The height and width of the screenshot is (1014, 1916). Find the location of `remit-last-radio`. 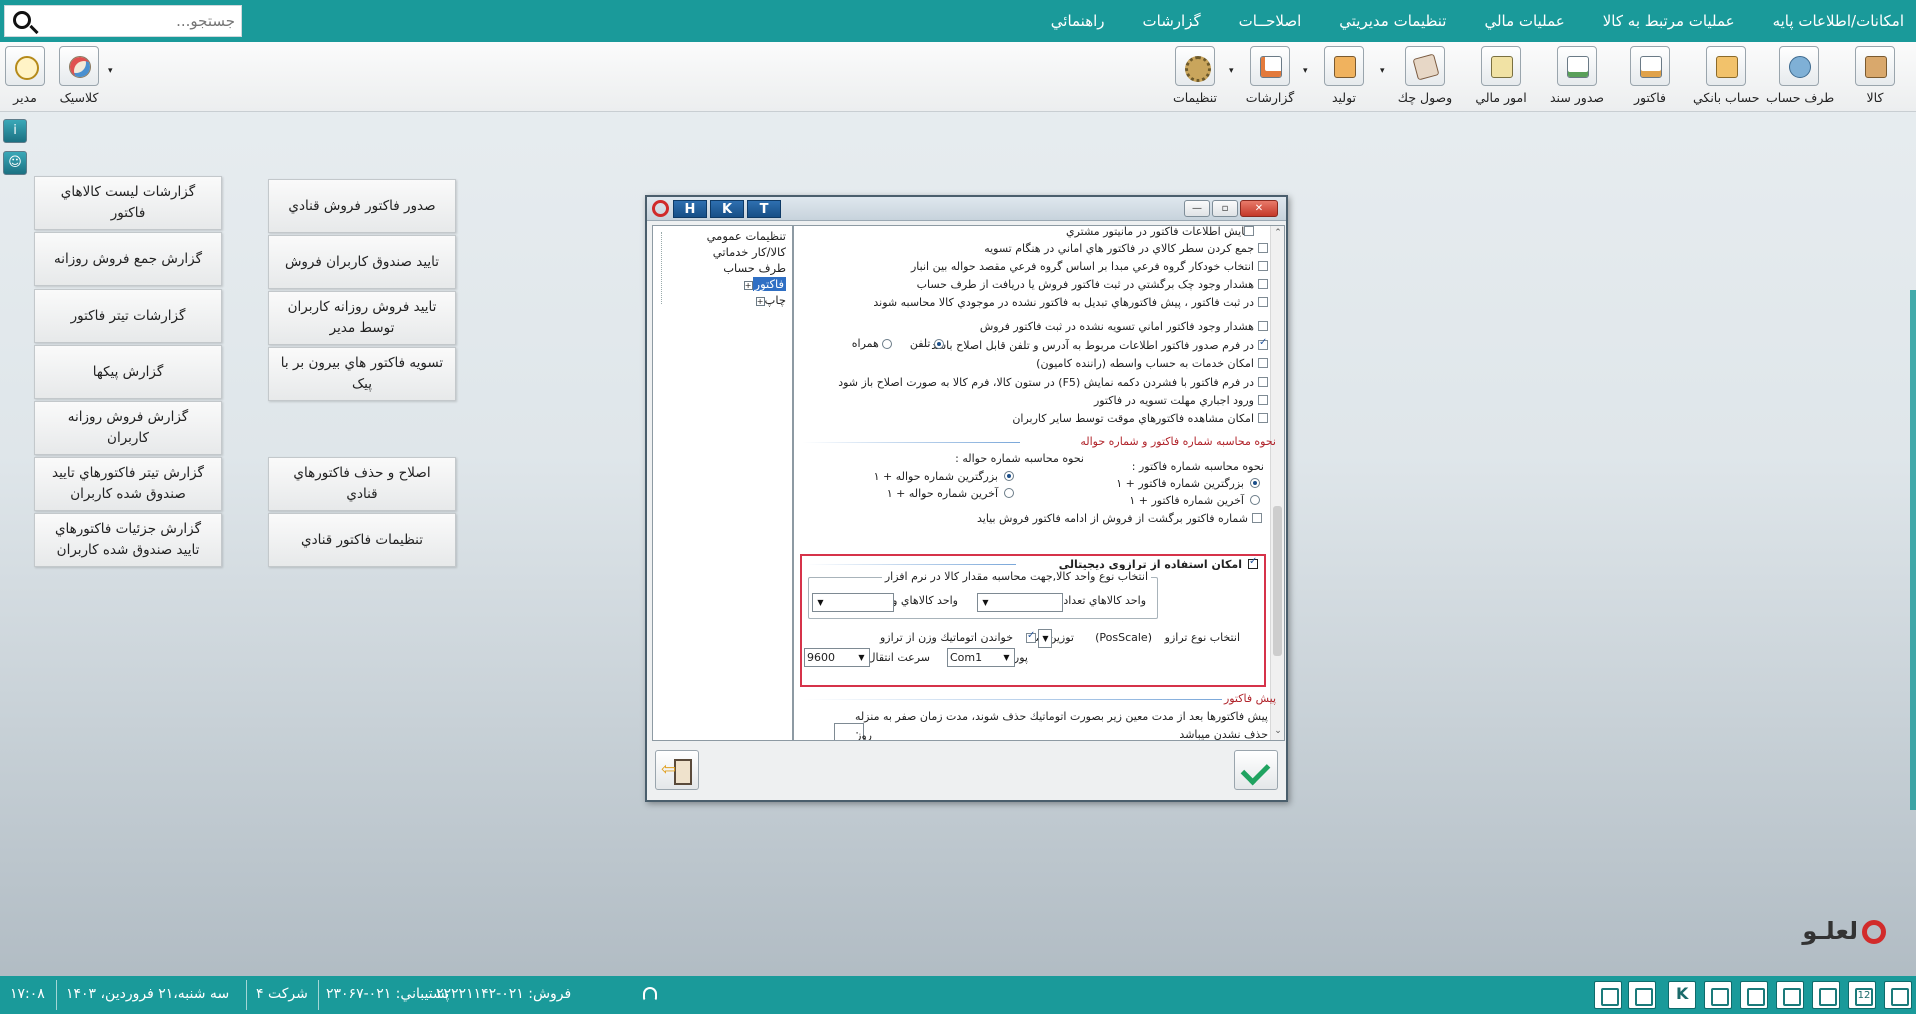

remit-last-radio is located at coordinates (1009, 493).